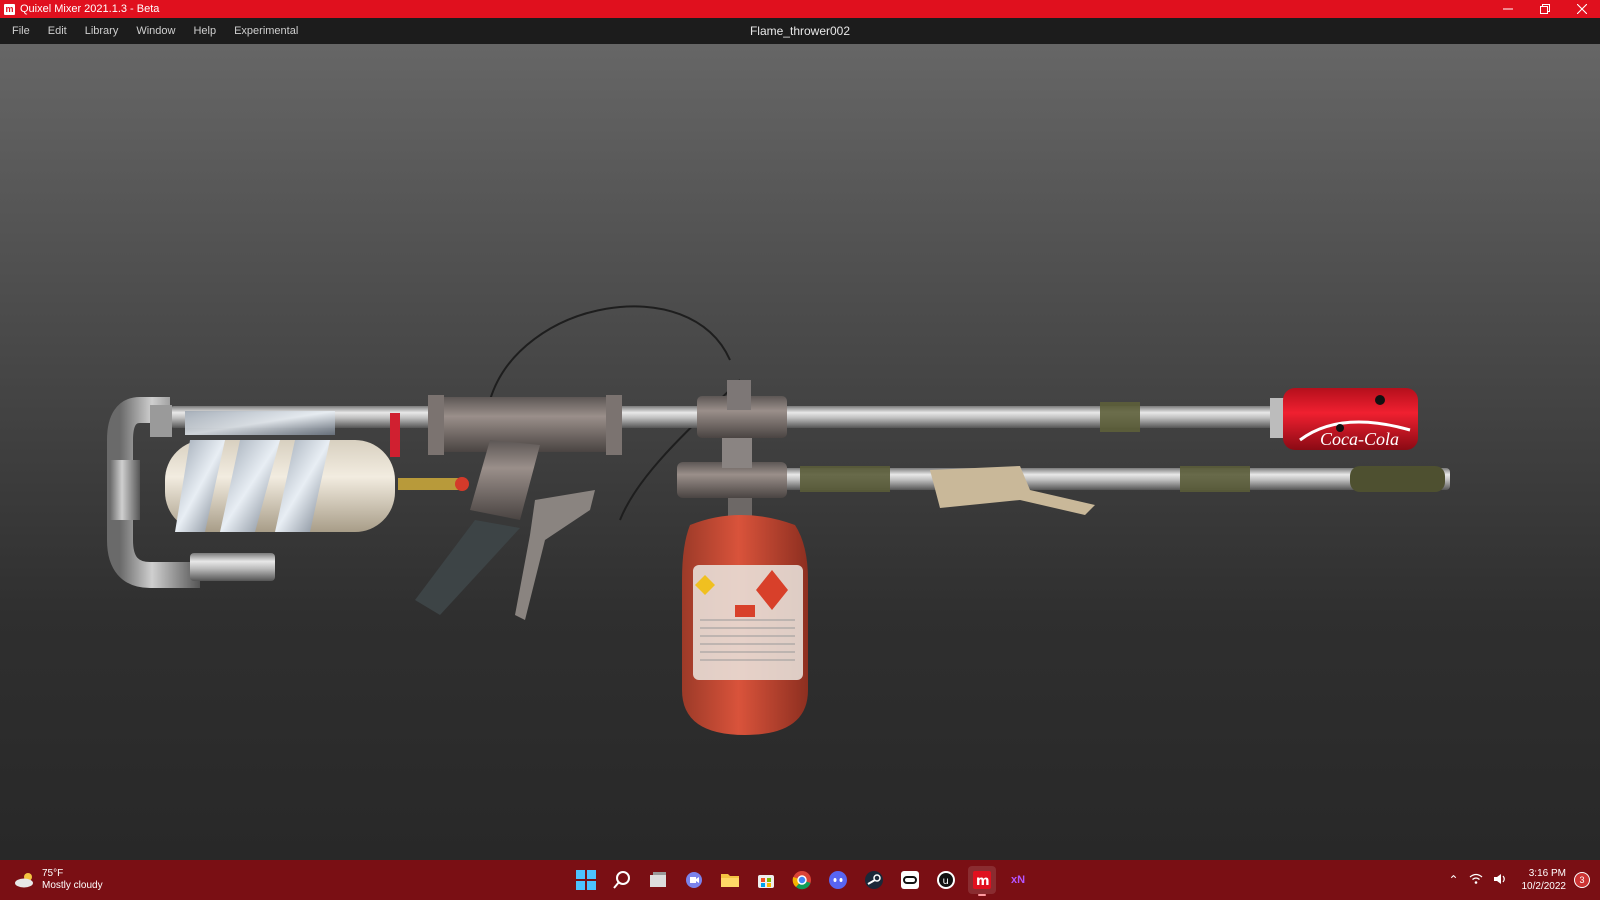 The width and height of the screenshot is (1600, 900). Describe the element at coordinates (57, 31) in the screenshot. I see `menu-edit: Edit` at that location.